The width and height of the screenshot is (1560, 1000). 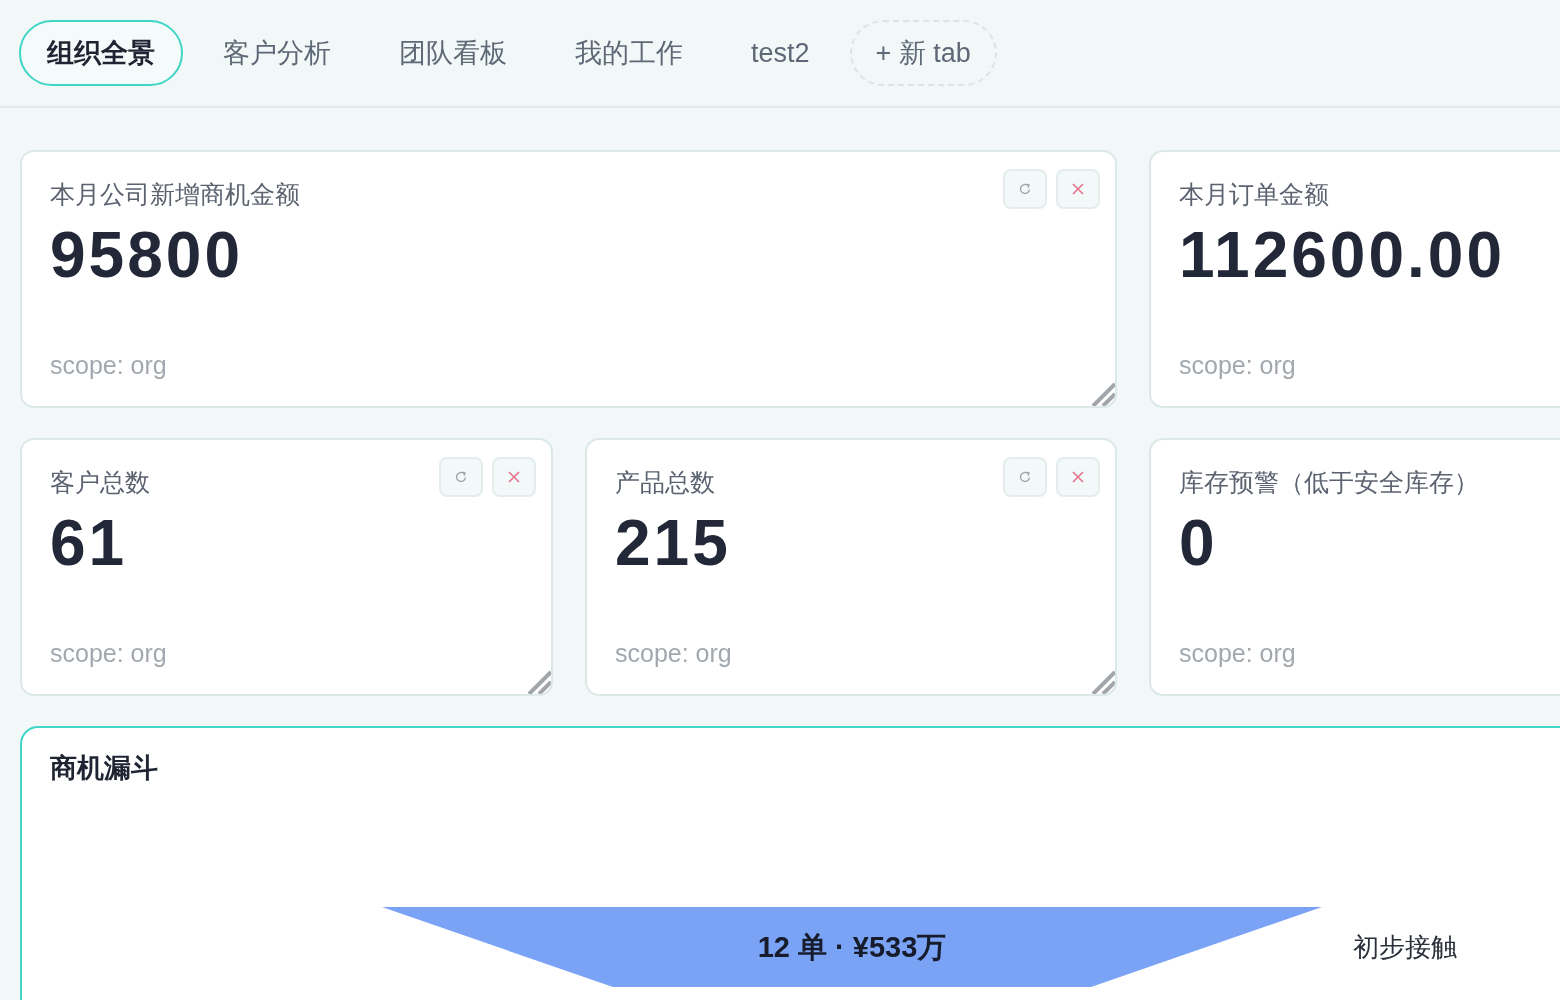 What do you see at coordinates (852, 947) in the screenshot?
I see `stage-summary: 12 单 · ¥533万` at bounding box center [852, 947].